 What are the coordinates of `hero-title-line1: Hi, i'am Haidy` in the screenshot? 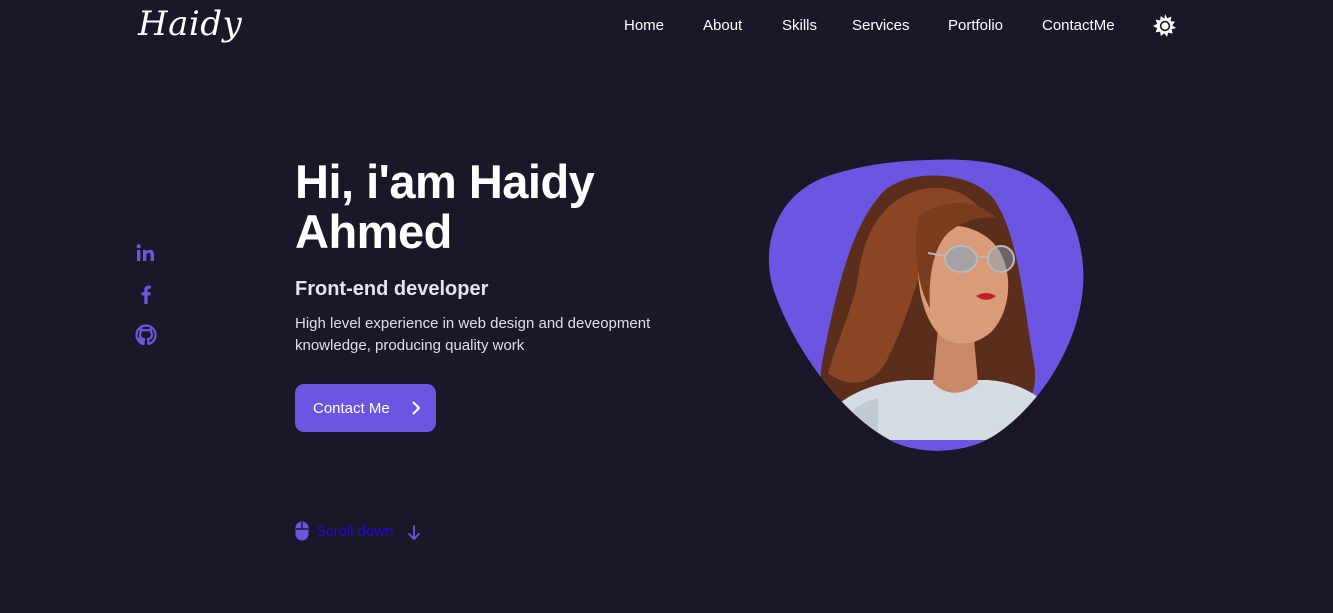 It's located at (445, 181).